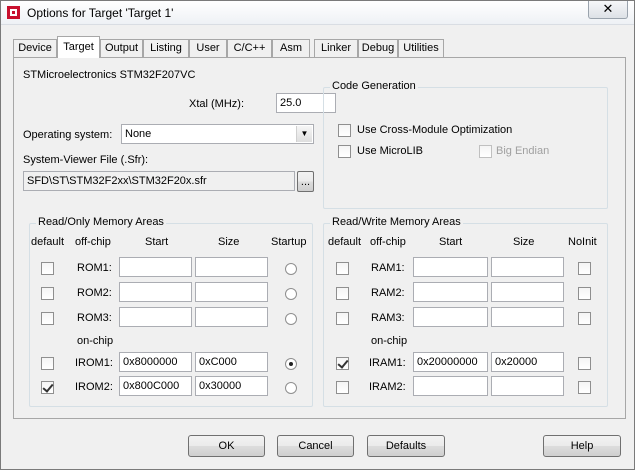 The image size is (635, 470). Describe the element at coordinates (47, 293) in the screenshot. I see `rom2-default-checkbox` at that location.